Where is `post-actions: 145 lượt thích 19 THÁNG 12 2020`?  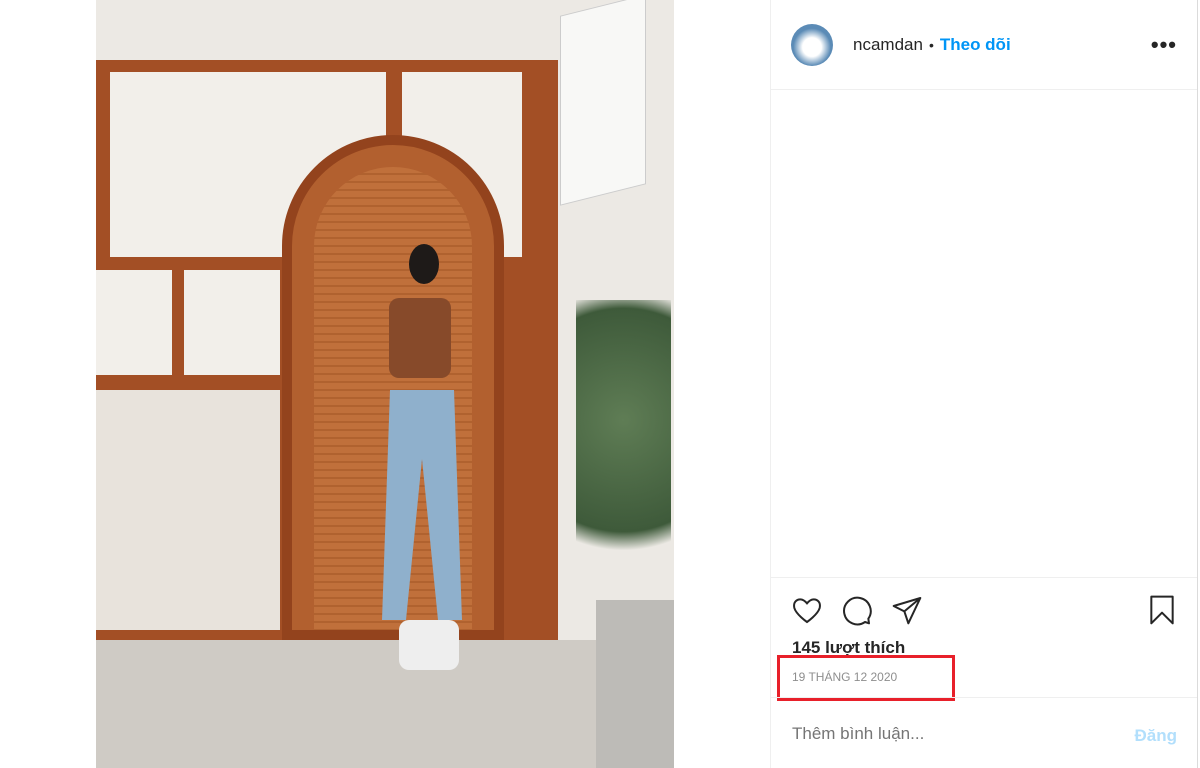 post-actions: 145 lượt thích 19 THÁNG 12 2020 is located at coordinates (984, 639).